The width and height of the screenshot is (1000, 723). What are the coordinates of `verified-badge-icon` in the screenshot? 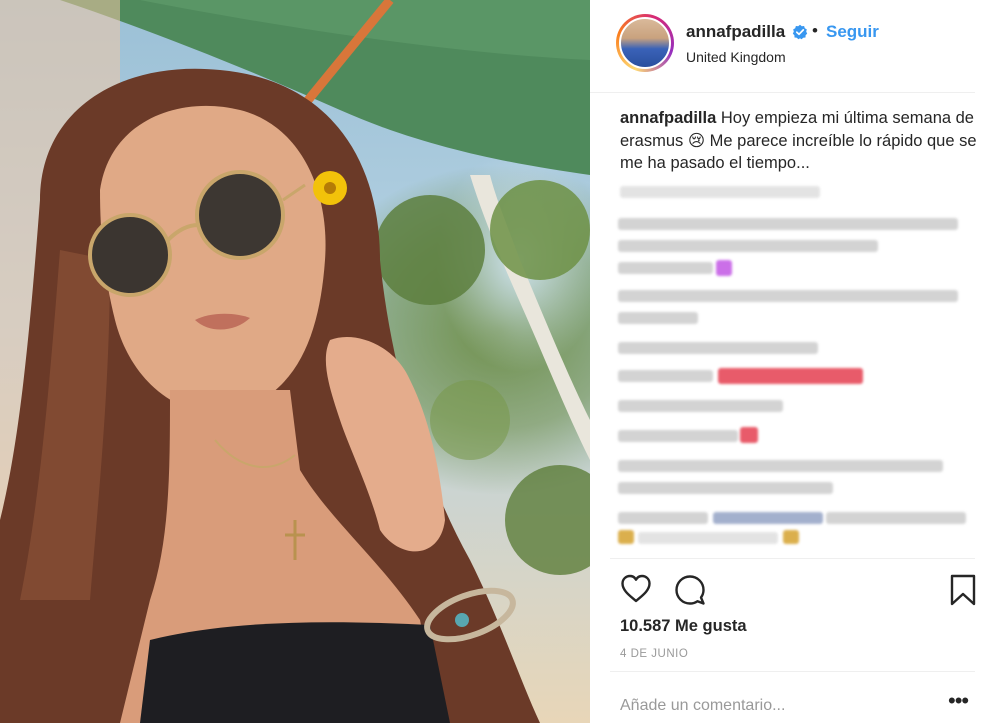 It's located at (800, 32).